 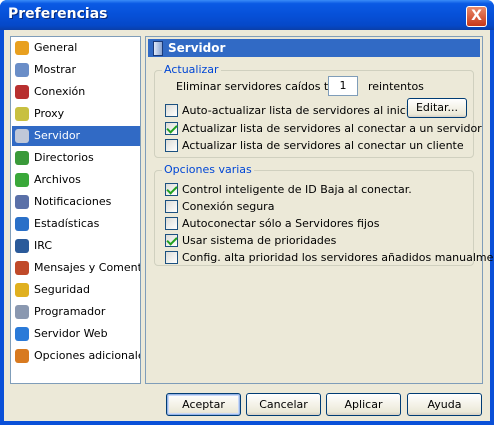 I want to click on sidebar-item-conexion: Conexión, so click(x=76, y=92).